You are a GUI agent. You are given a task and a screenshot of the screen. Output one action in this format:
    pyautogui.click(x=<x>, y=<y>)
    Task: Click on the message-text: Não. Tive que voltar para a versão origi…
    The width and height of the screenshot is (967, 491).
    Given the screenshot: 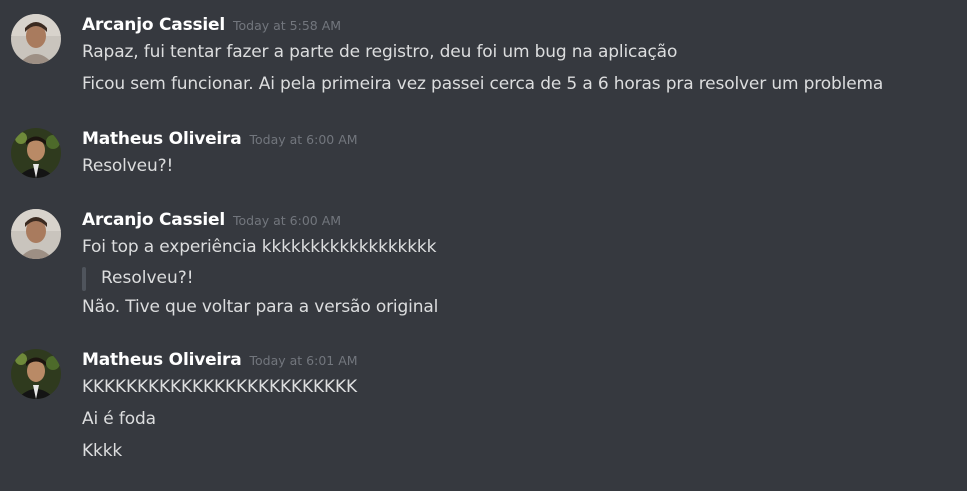 What is the action you would take?
    pyautogui.click(x=260, y=307)
    